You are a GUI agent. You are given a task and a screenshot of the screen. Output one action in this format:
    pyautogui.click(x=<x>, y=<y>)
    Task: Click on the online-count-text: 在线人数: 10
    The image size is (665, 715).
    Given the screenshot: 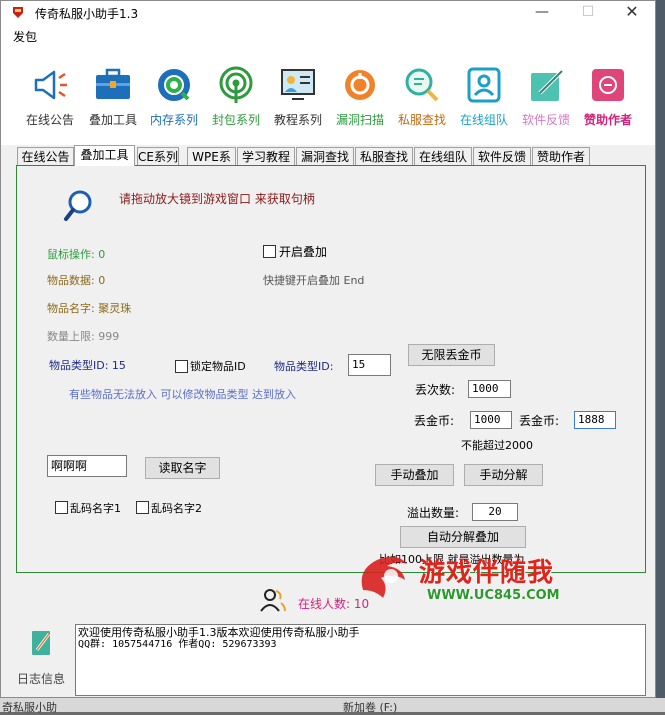 What is the action you would take?
    pyautogui.click(x=334, y=604)
    